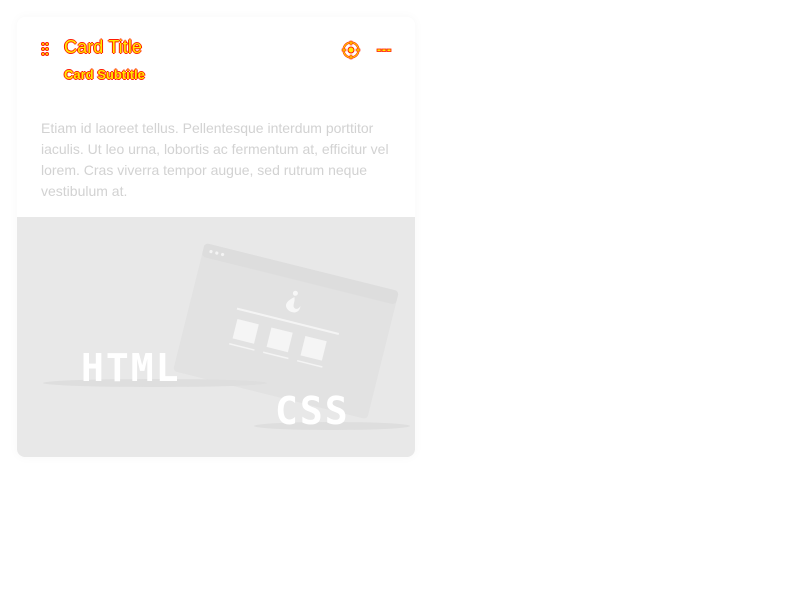 The height and width of the screenshot is (600, 800). I want to click on card-subtitle: Card Subtitle, so click(104, 74).